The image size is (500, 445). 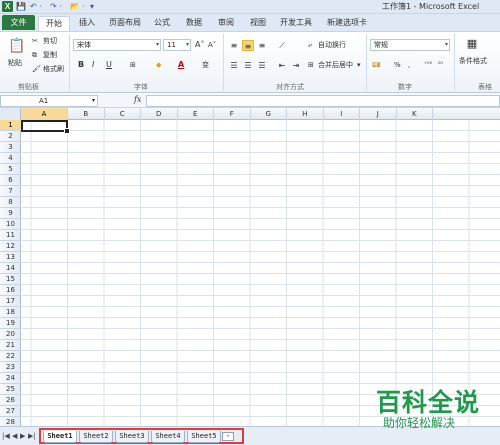 What do you see at coordinates (10, 389) in the screenshot?
I see `row-header: 25` at bounding box center [10, 389].